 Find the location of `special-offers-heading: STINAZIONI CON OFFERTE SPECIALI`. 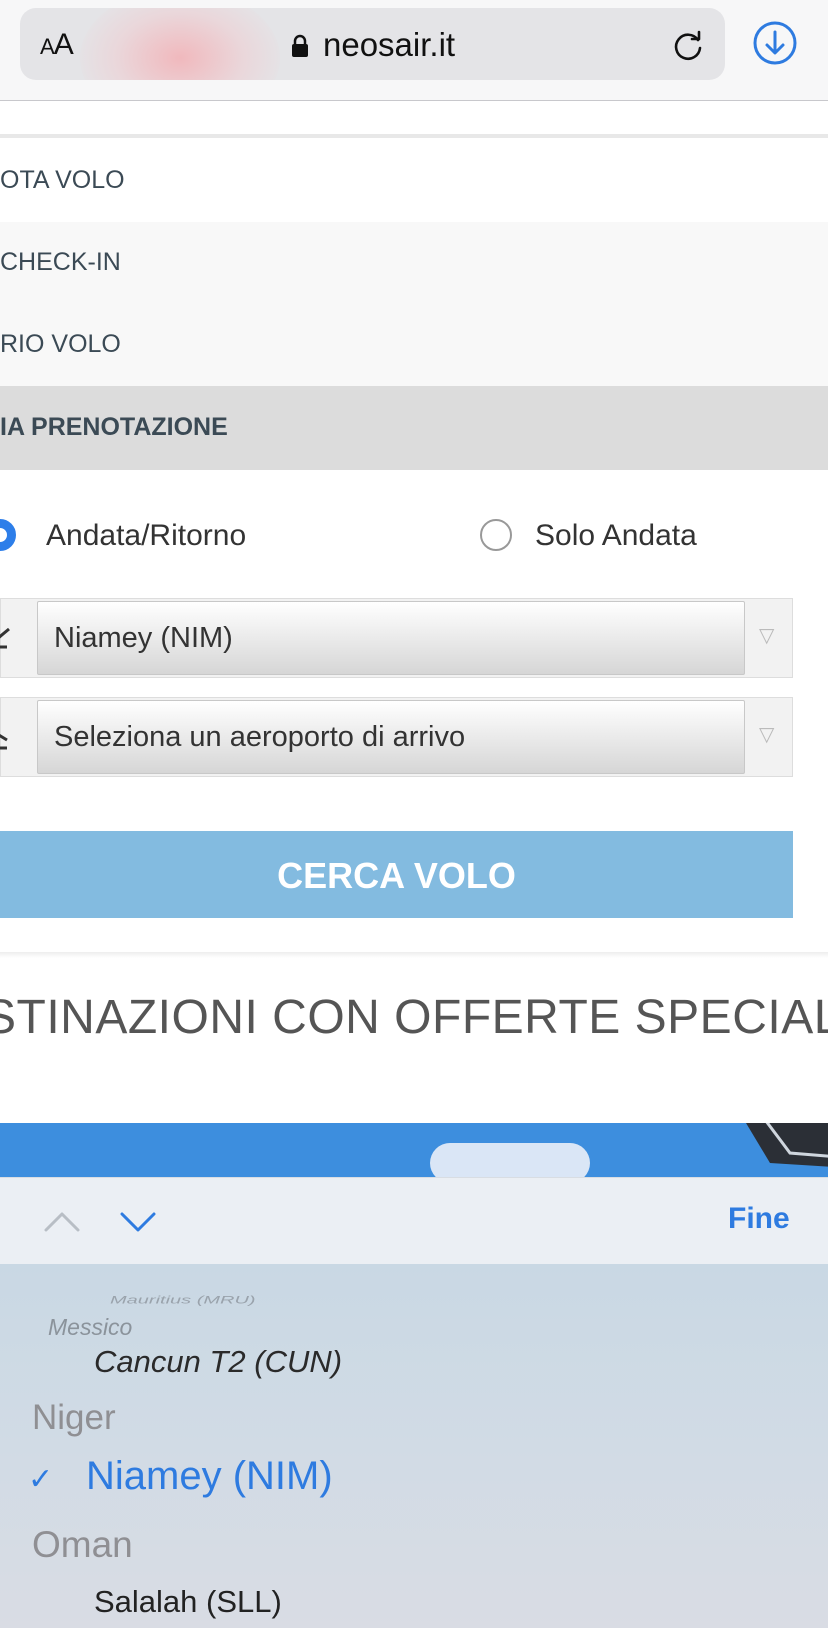

special-offers-heading: STINAZIONI CON OFFERTE SPECIALI is located at coordinates (414, 1017).